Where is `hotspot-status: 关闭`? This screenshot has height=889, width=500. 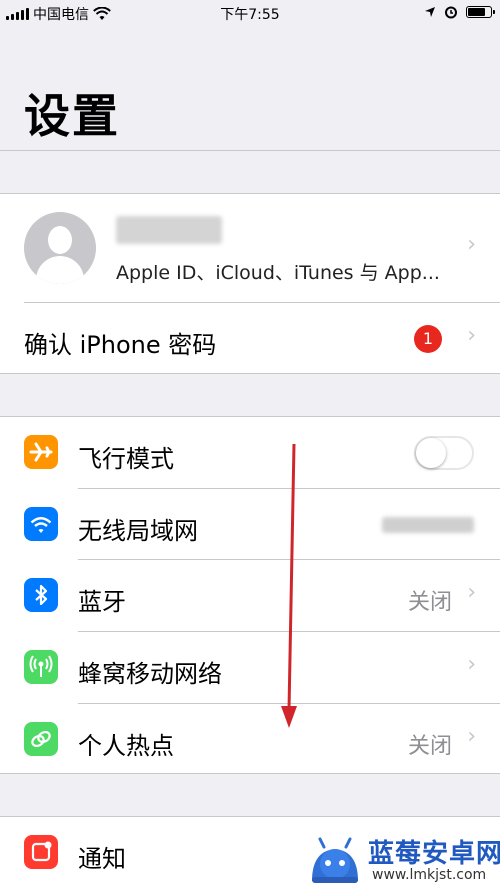 hotspot-status: 关闭 is located at coordinates (429, 746).